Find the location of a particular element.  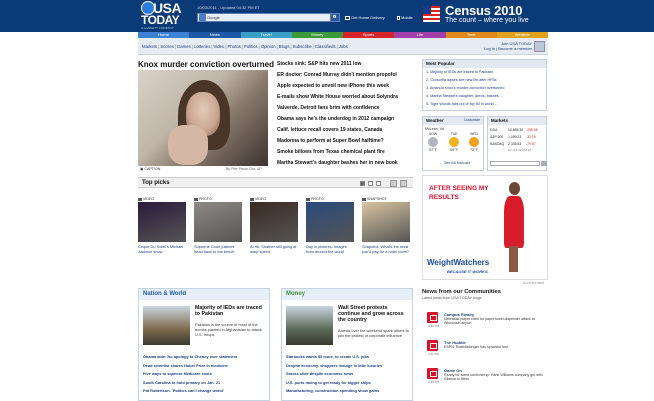

section-title: Nation & World is located at coordinates (204, 294).